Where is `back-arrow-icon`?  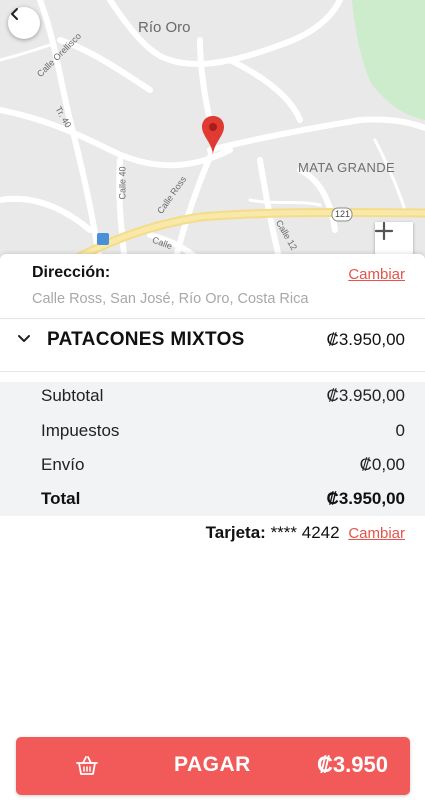
back-arrow-icon is located at coordinates (14, 14).